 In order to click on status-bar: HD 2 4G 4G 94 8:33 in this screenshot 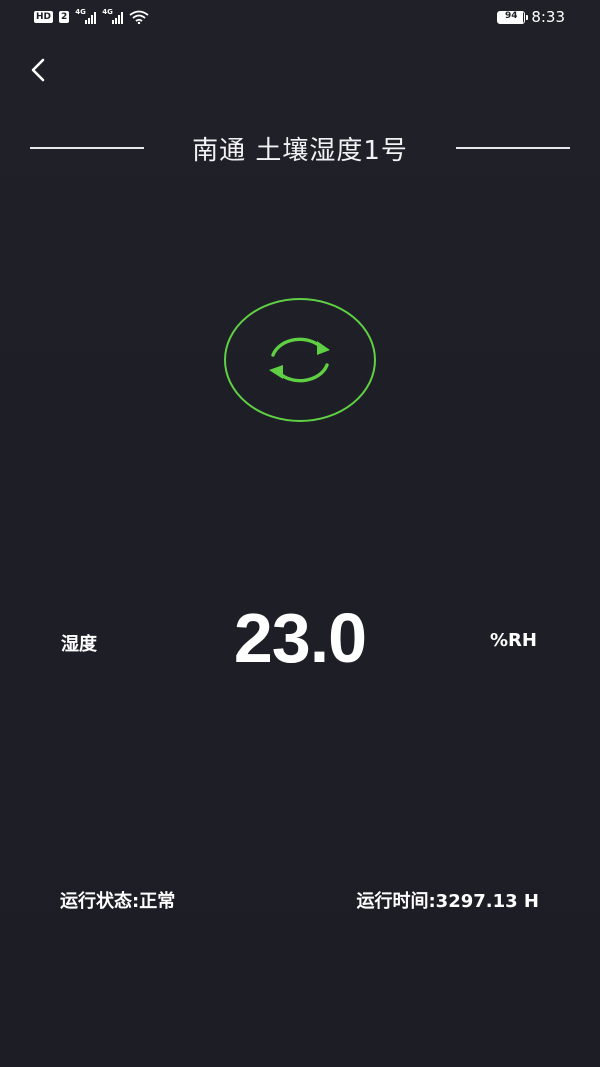, I will do `click(300, 18)`.